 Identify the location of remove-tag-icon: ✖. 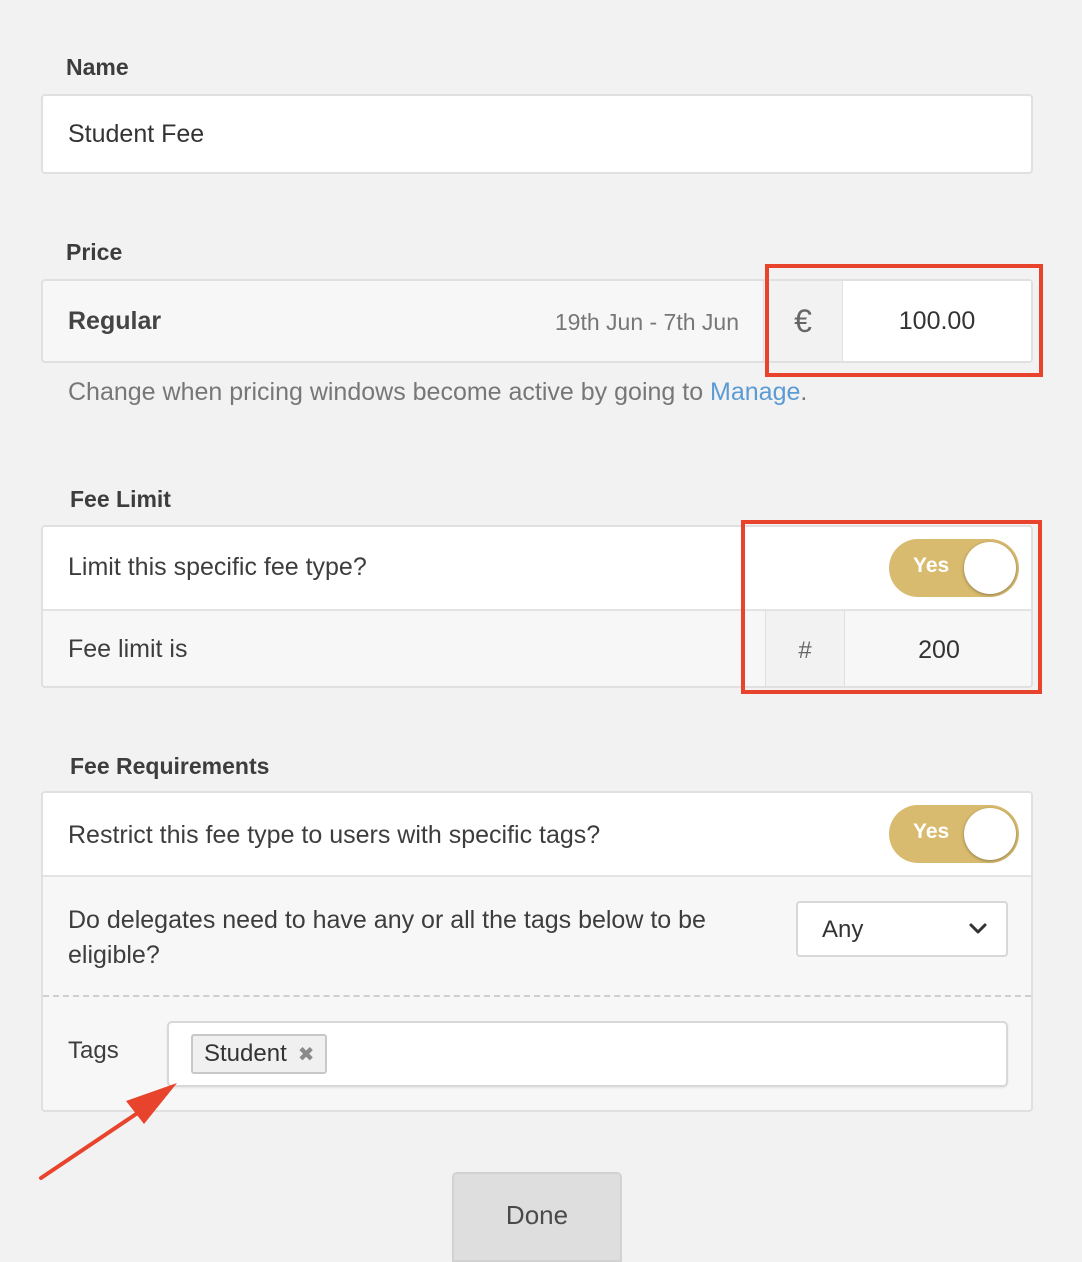
(306, 1054).